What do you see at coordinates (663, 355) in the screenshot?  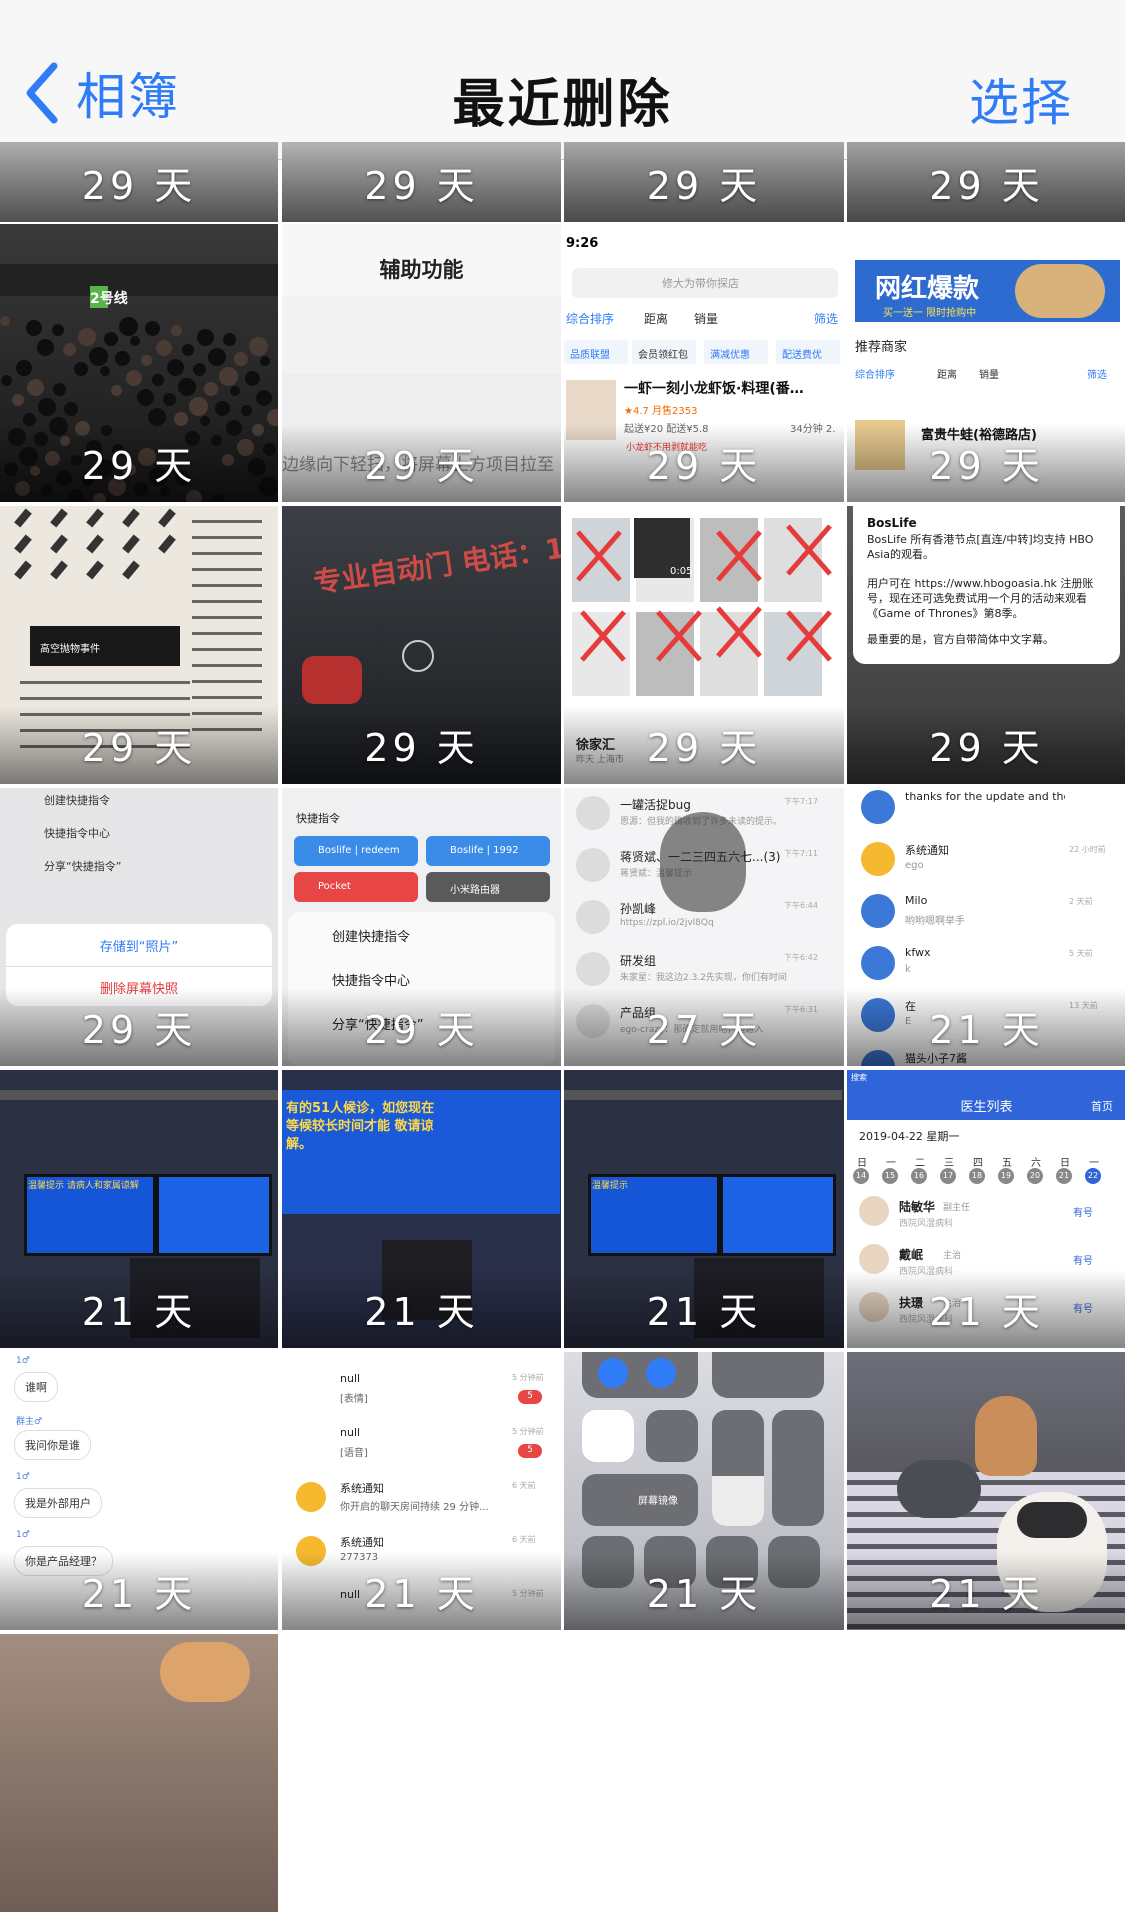 I see `filter-chip-label: 会员领红包` at bounding box center [663, 355].